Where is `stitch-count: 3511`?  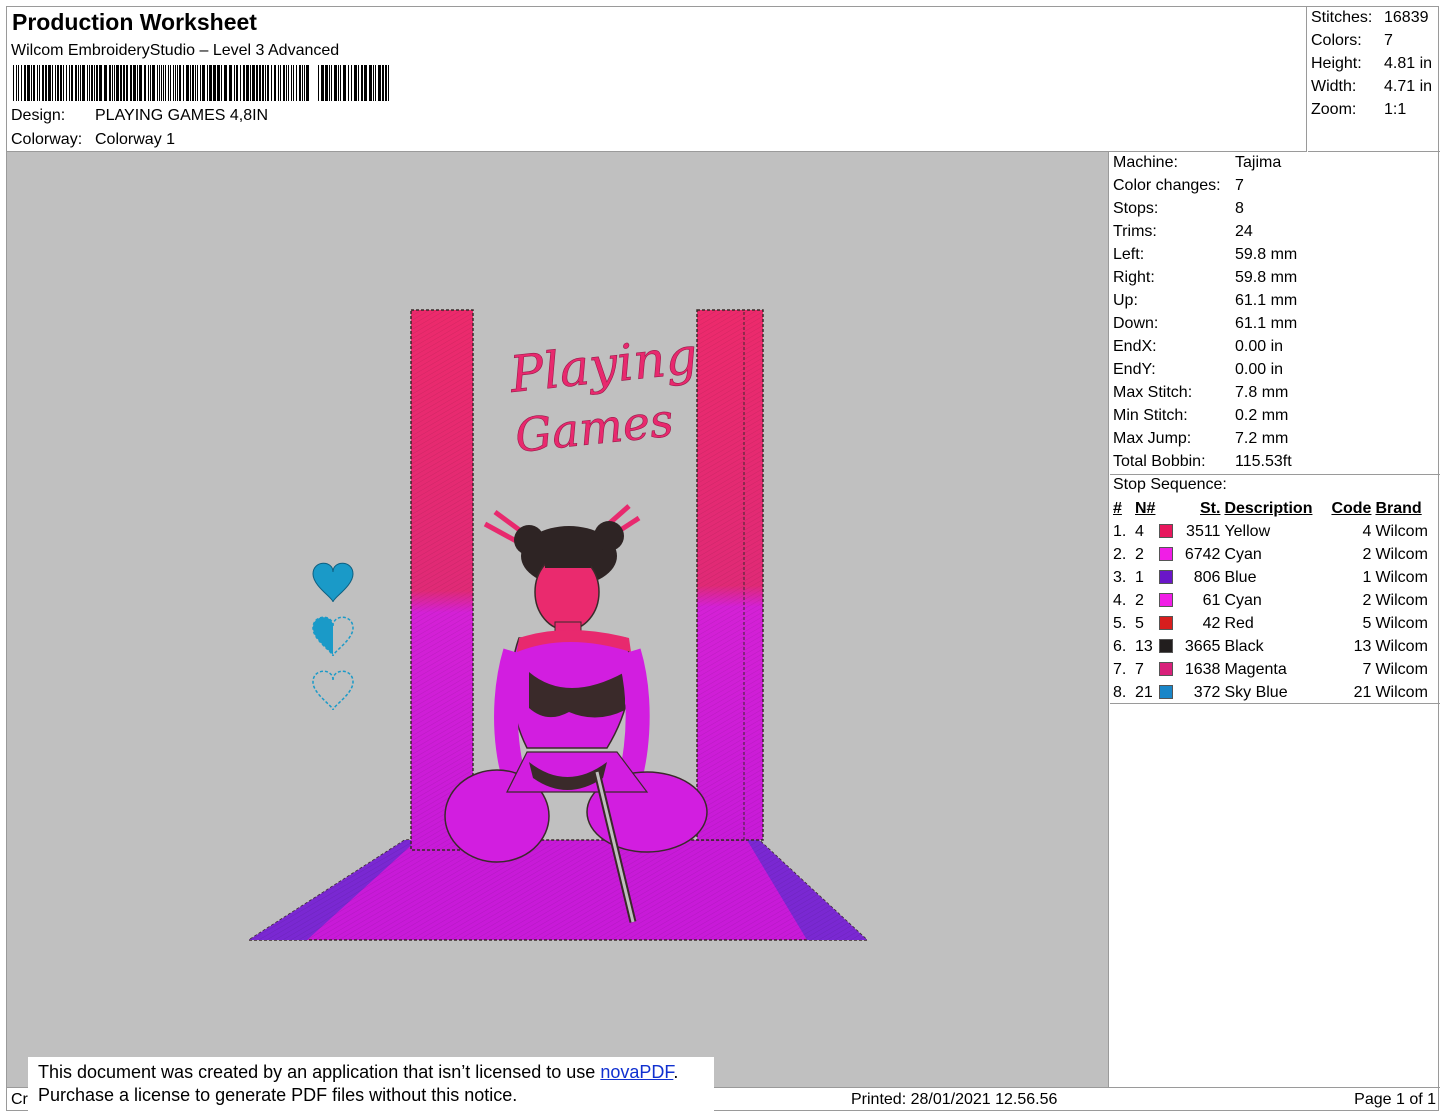 stitch-count: 3511 is located at coordinates (1203, 531).